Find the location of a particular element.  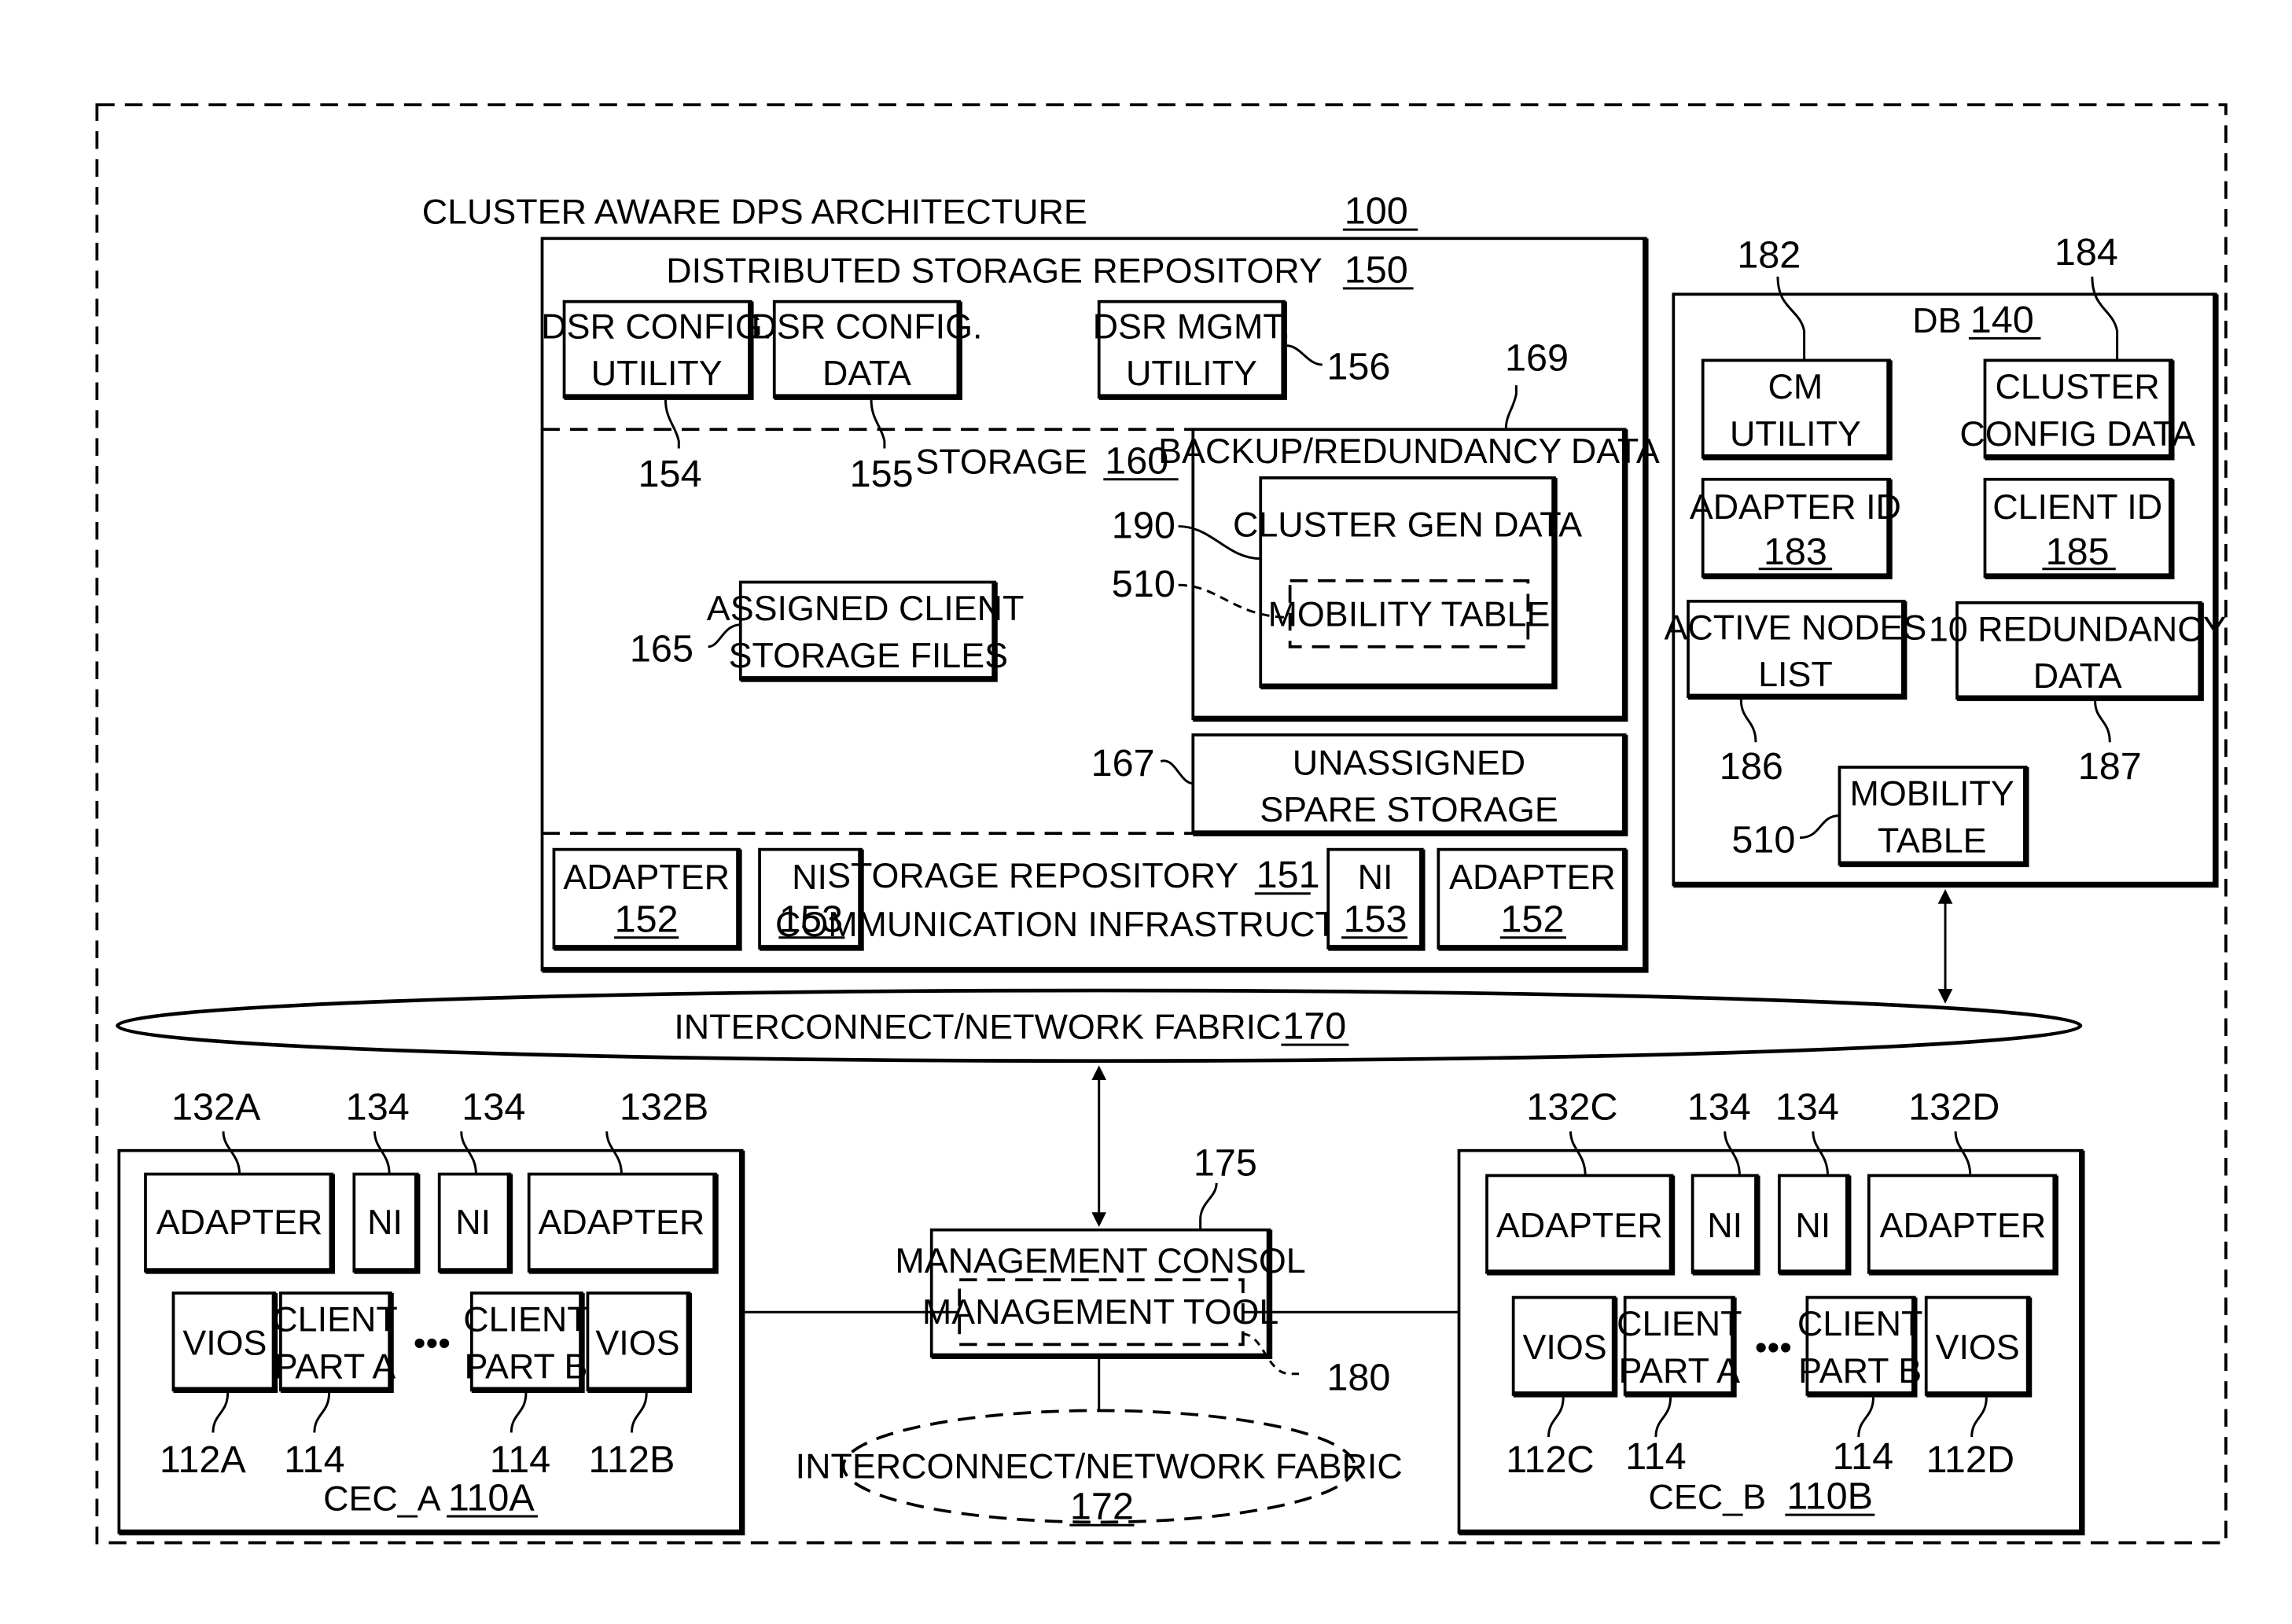

ref-134-b2: 134 is located at coordinates (1807, 1107).